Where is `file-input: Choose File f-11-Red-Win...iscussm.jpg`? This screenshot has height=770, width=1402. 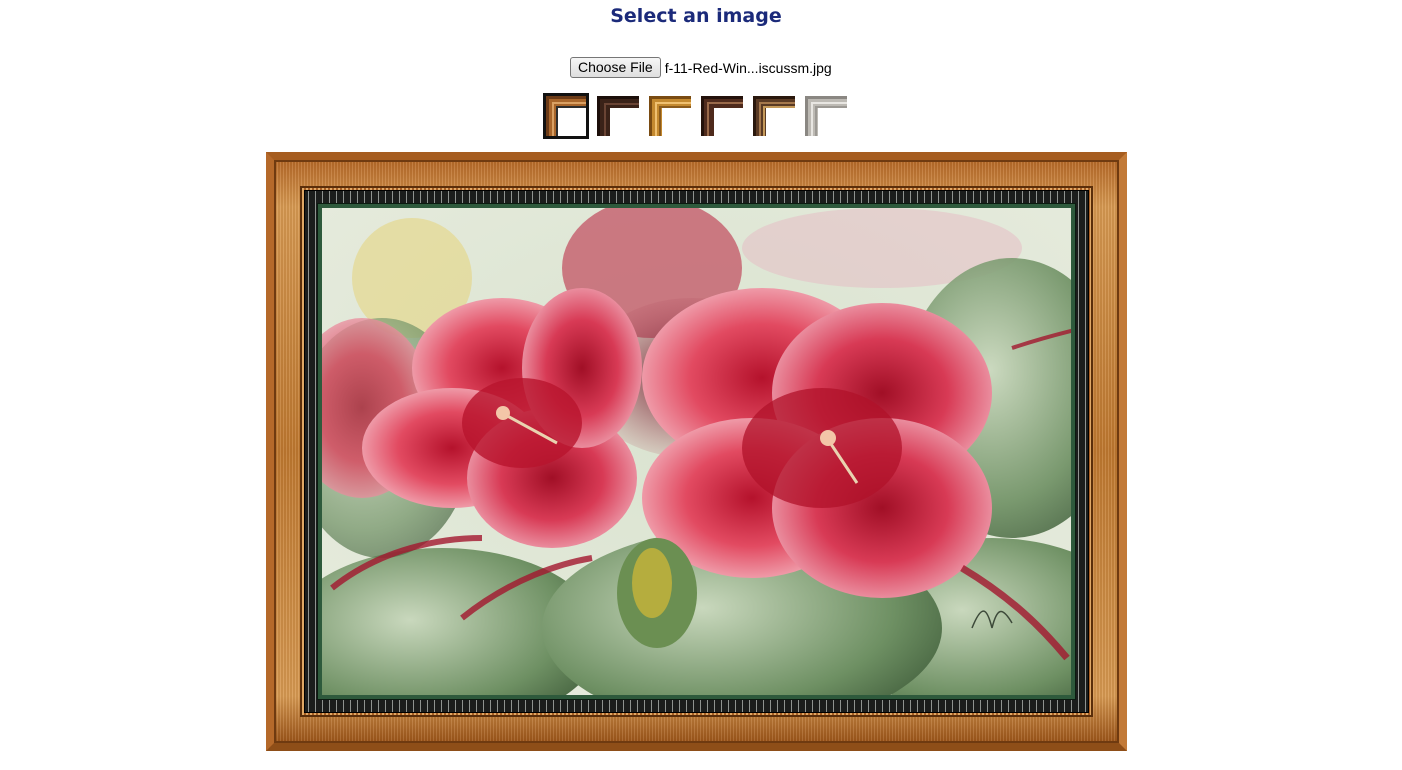 file-input: Choose File f-11-Red-Win...iscussm.jpg is located at coordinates (701, 67).